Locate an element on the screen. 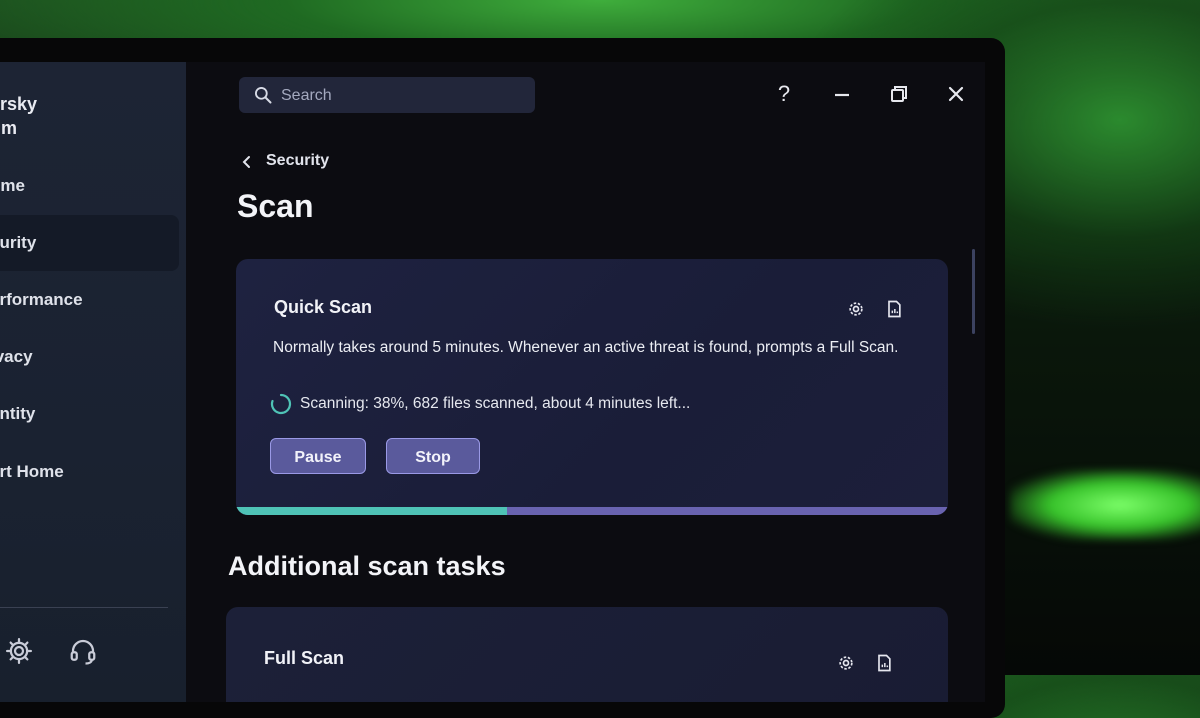 This screenshot has width=1200, height=718. full-scan-card: Full Scan is located at coordinates (587, 654).